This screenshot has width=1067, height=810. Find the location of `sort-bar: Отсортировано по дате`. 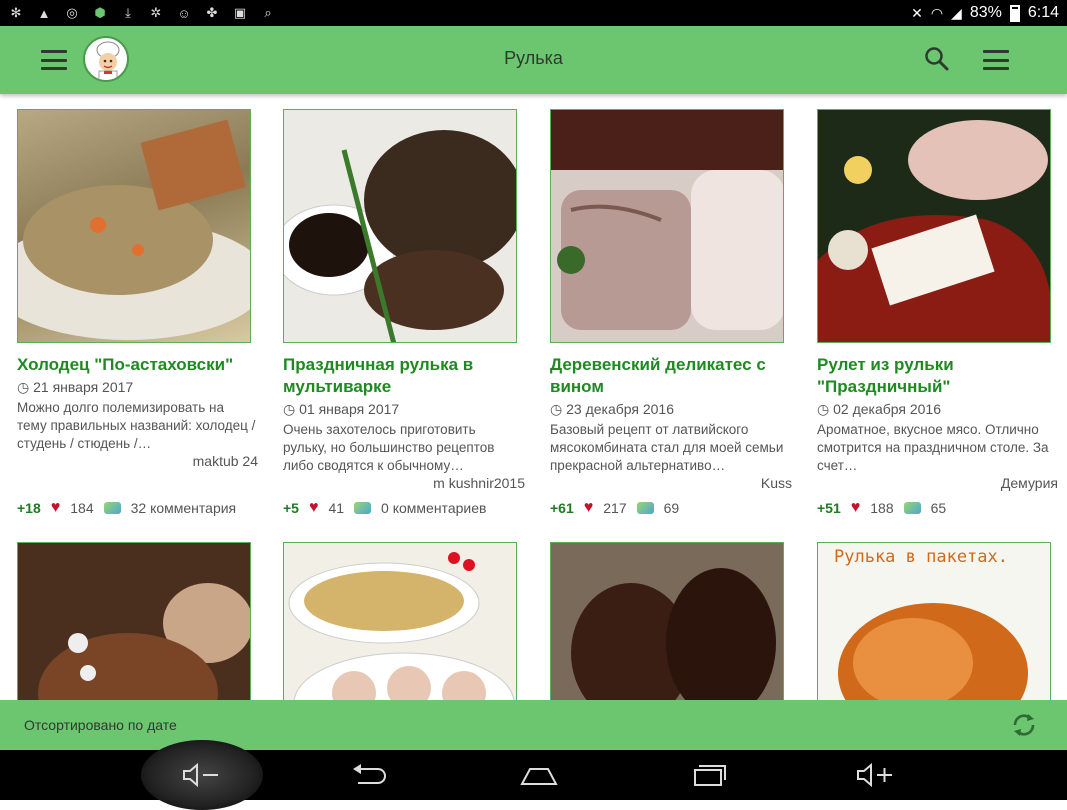

sort-bar: Отсортировано по дате is located at coordinates (533, 725).